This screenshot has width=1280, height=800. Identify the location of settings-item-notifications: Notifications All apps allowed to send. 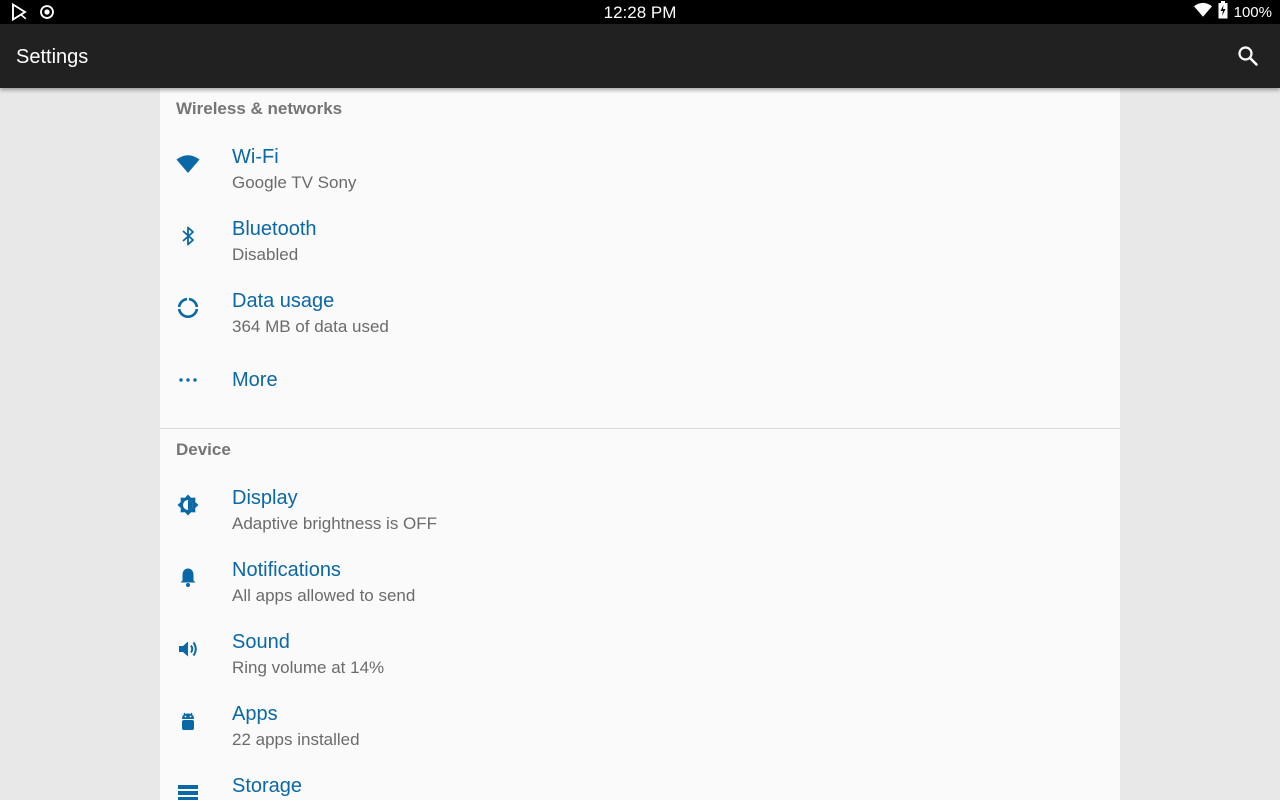
(640, 577).